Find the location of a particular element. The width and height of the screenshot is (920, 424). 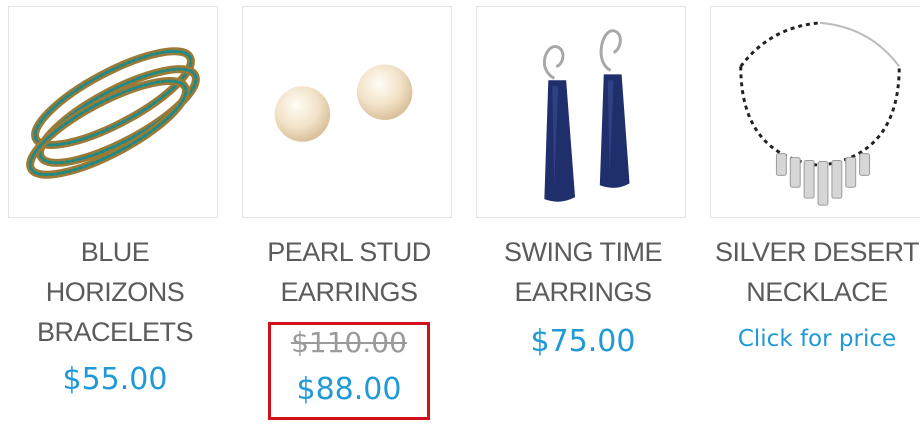

navy-drop-earrings-image is located at coordinates (581, 112).